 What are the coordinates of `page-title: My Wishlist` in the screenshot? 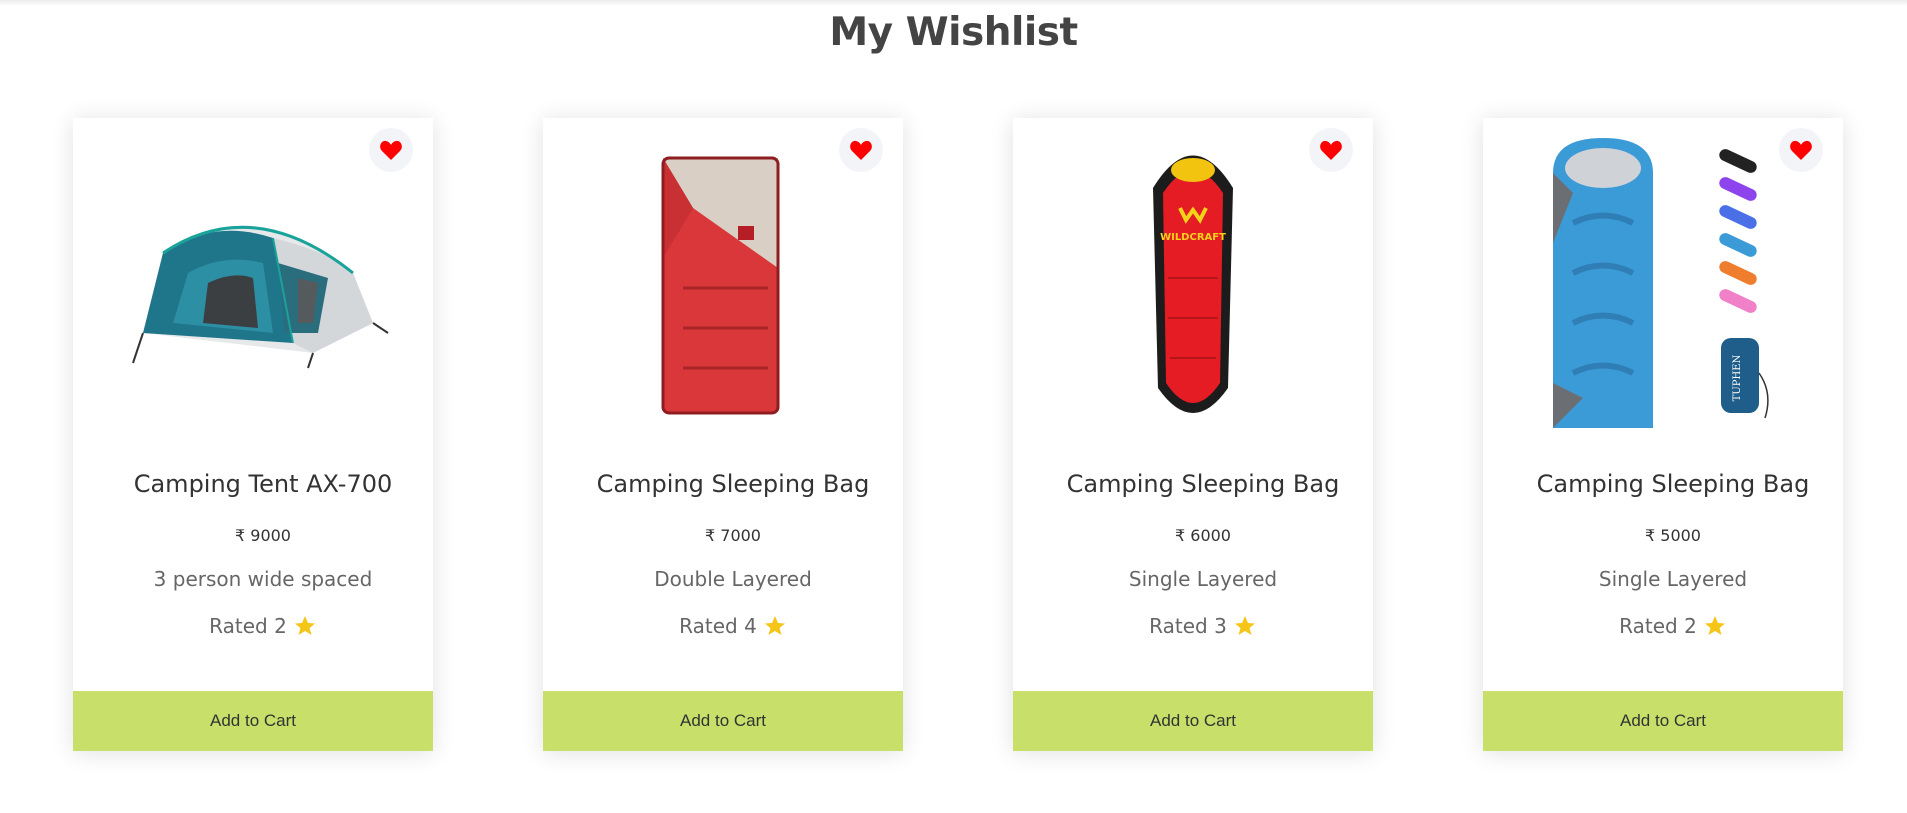 It's located at (953, 32).